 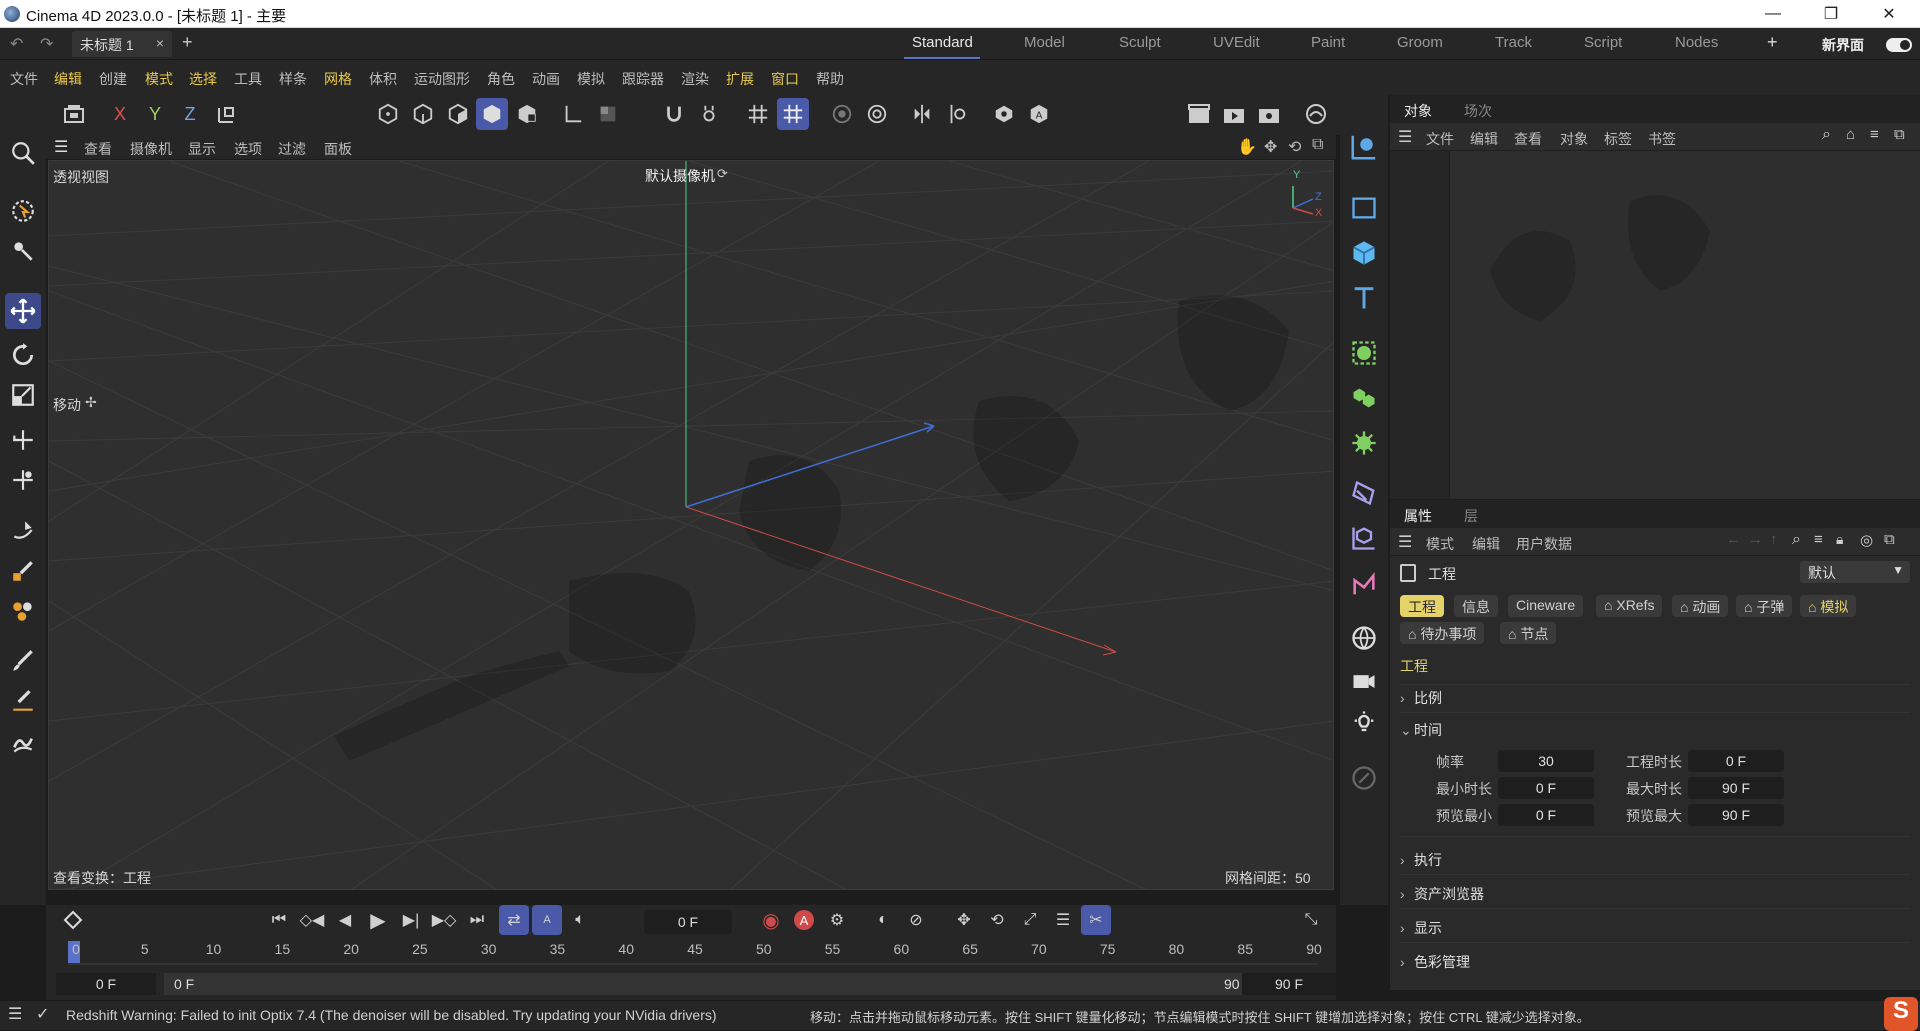 I want to click on auto-key-icon: A, so click(x=1039, y=114).